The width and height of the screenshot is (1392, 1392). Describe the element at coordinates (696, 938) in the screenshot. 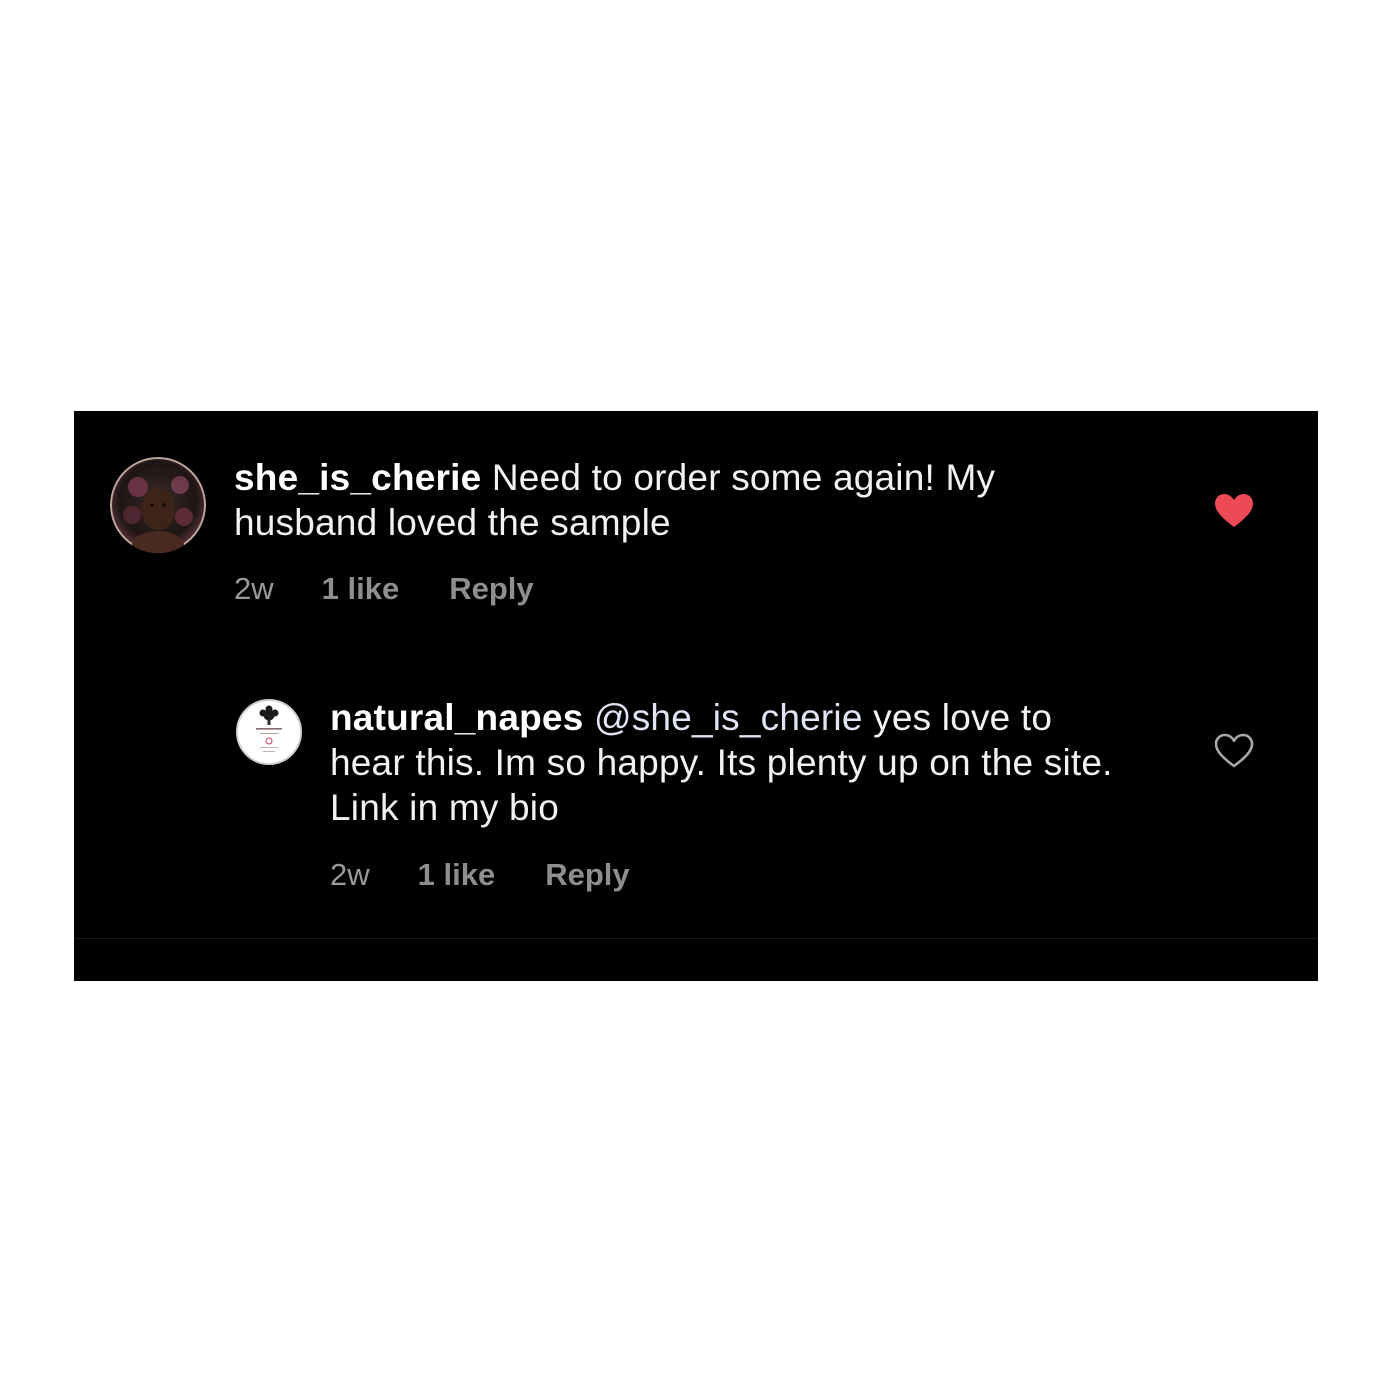

I see `divider` at that location.